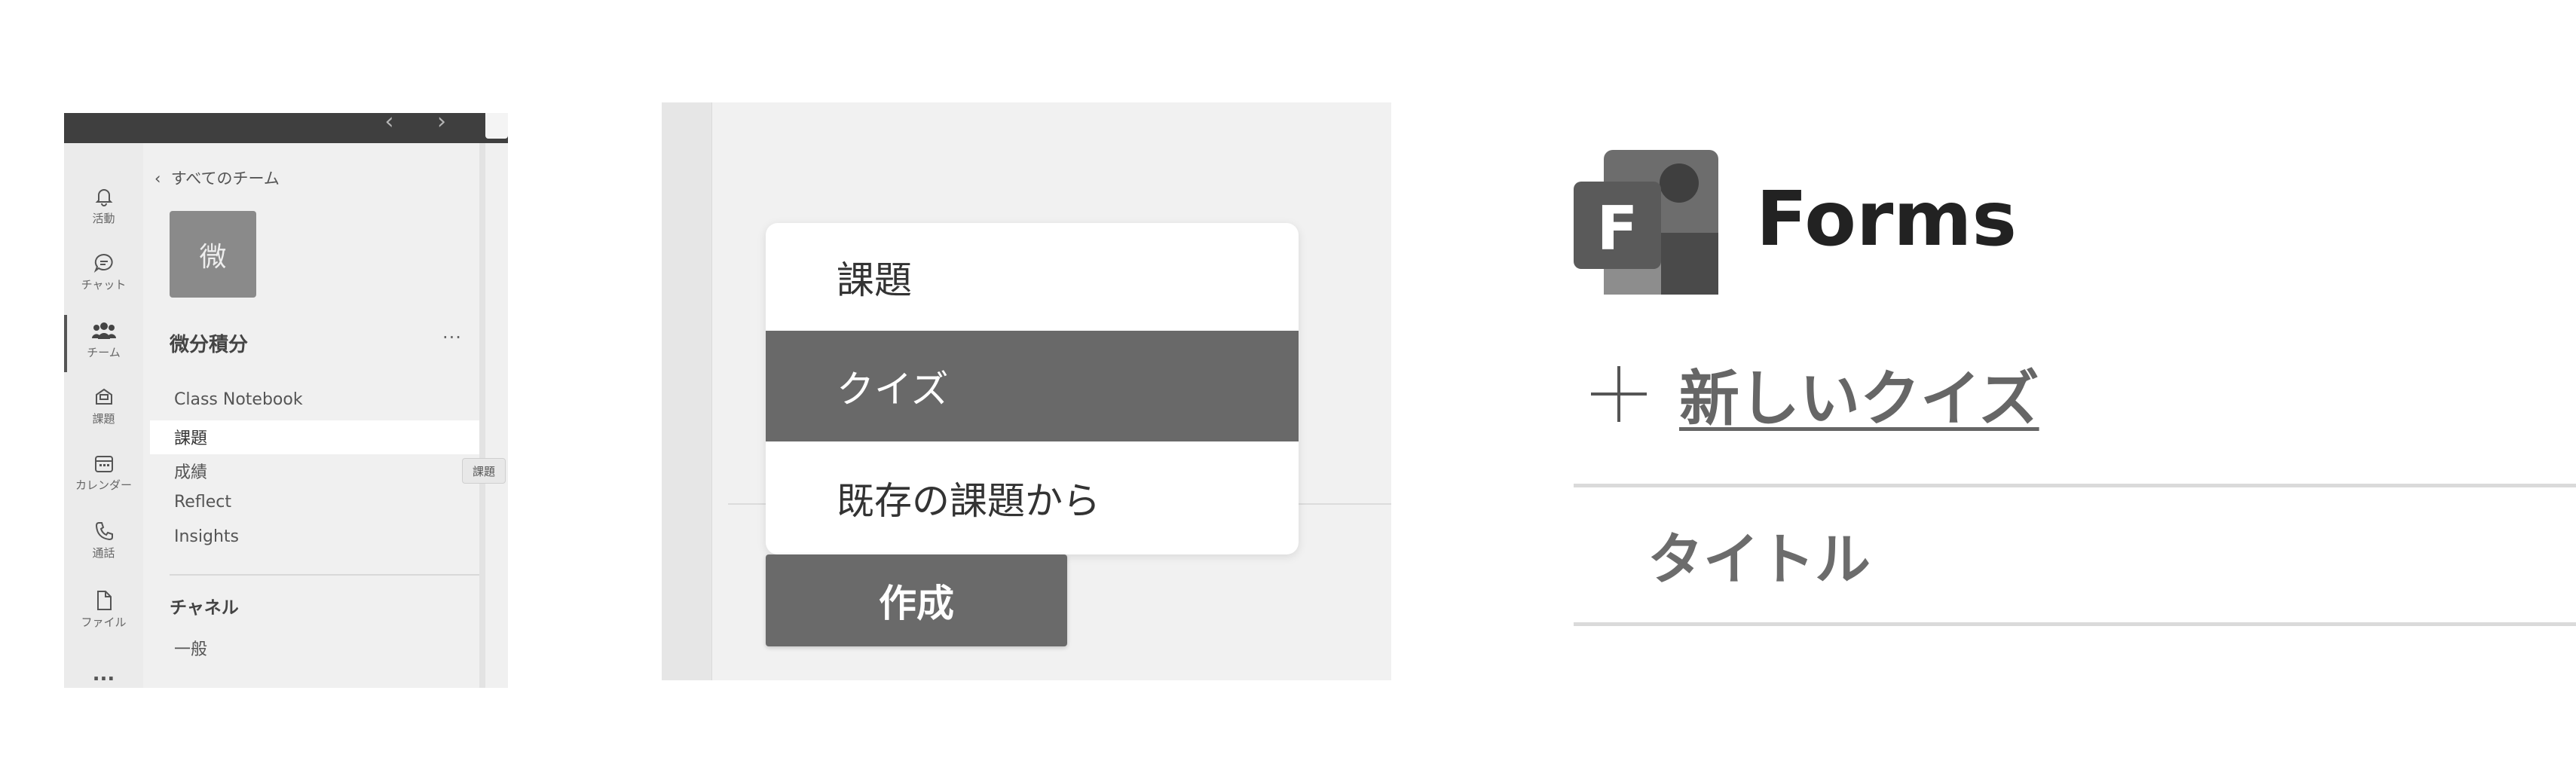 The image size is (2576, 782). What do you see at coordinates (104, 330) in the screenshot?
I see `teams-icon` at bounding box center [104, 330].